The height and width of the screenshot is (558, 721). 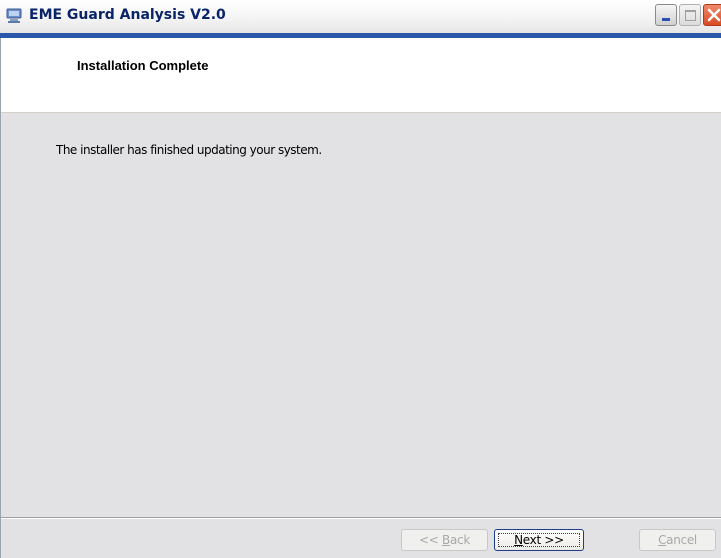 I want to click on maximize-icon, so click(x=690, y=15).